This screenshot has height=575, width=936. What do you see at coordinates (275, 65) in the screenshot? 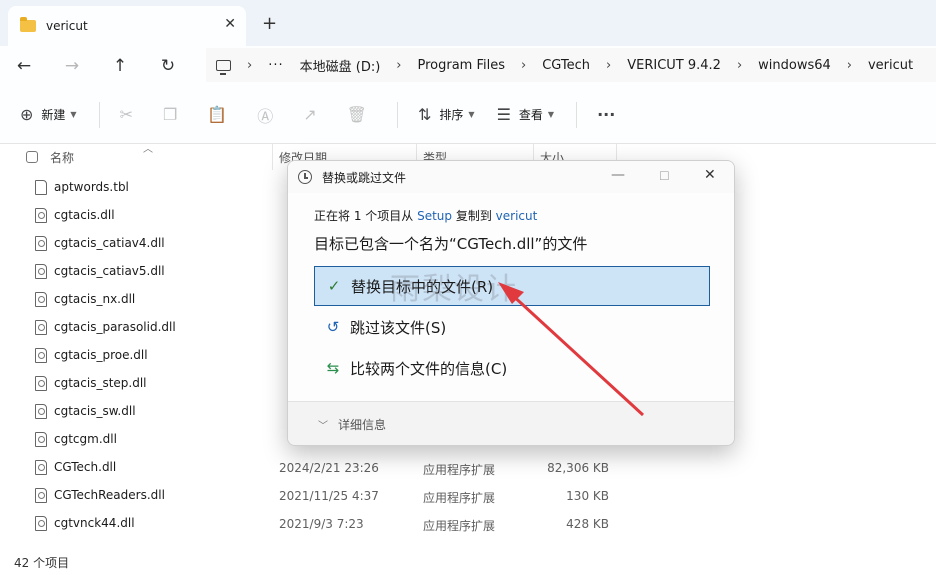
I see `more-crumbs-icon: ···` at bounding box center [275, 65].